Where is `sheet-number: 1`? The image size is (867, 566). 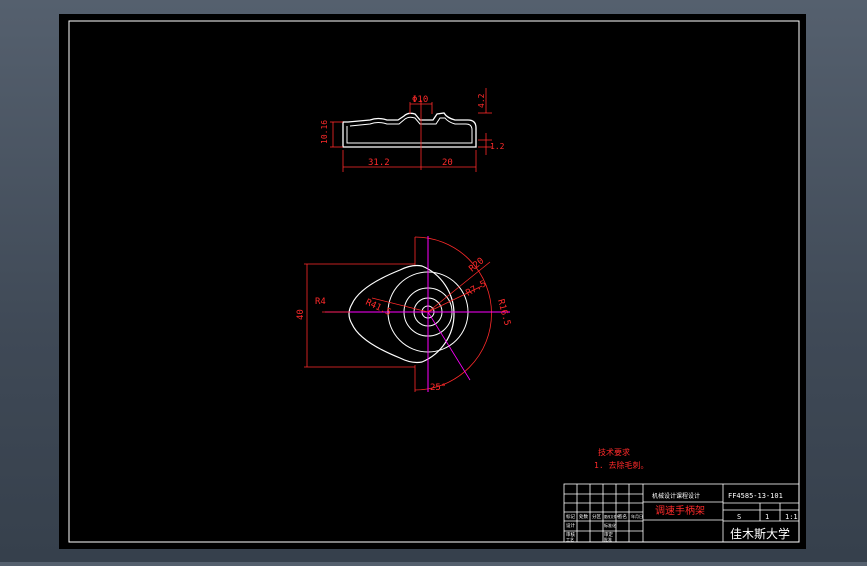
sheet-number: 1 is located at coordinates (767, 517).